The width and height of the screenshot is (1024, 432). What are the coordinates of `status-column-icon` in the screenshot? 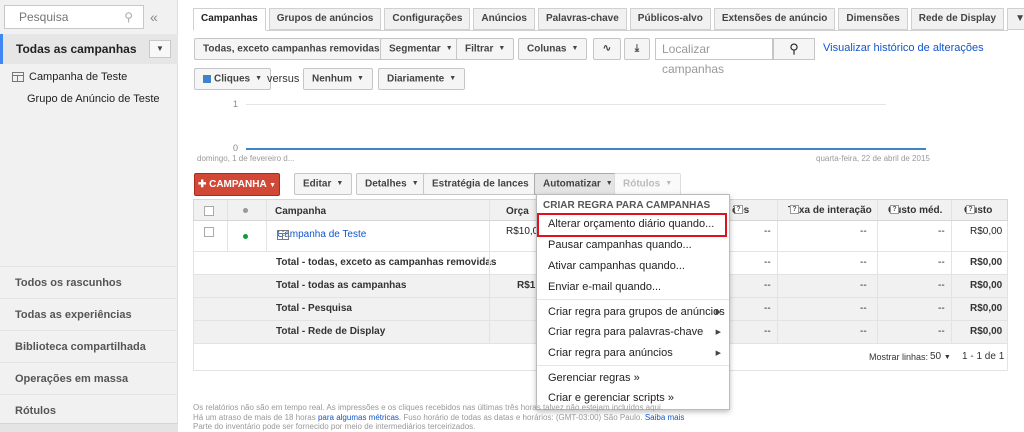 It's located at (245, 210).